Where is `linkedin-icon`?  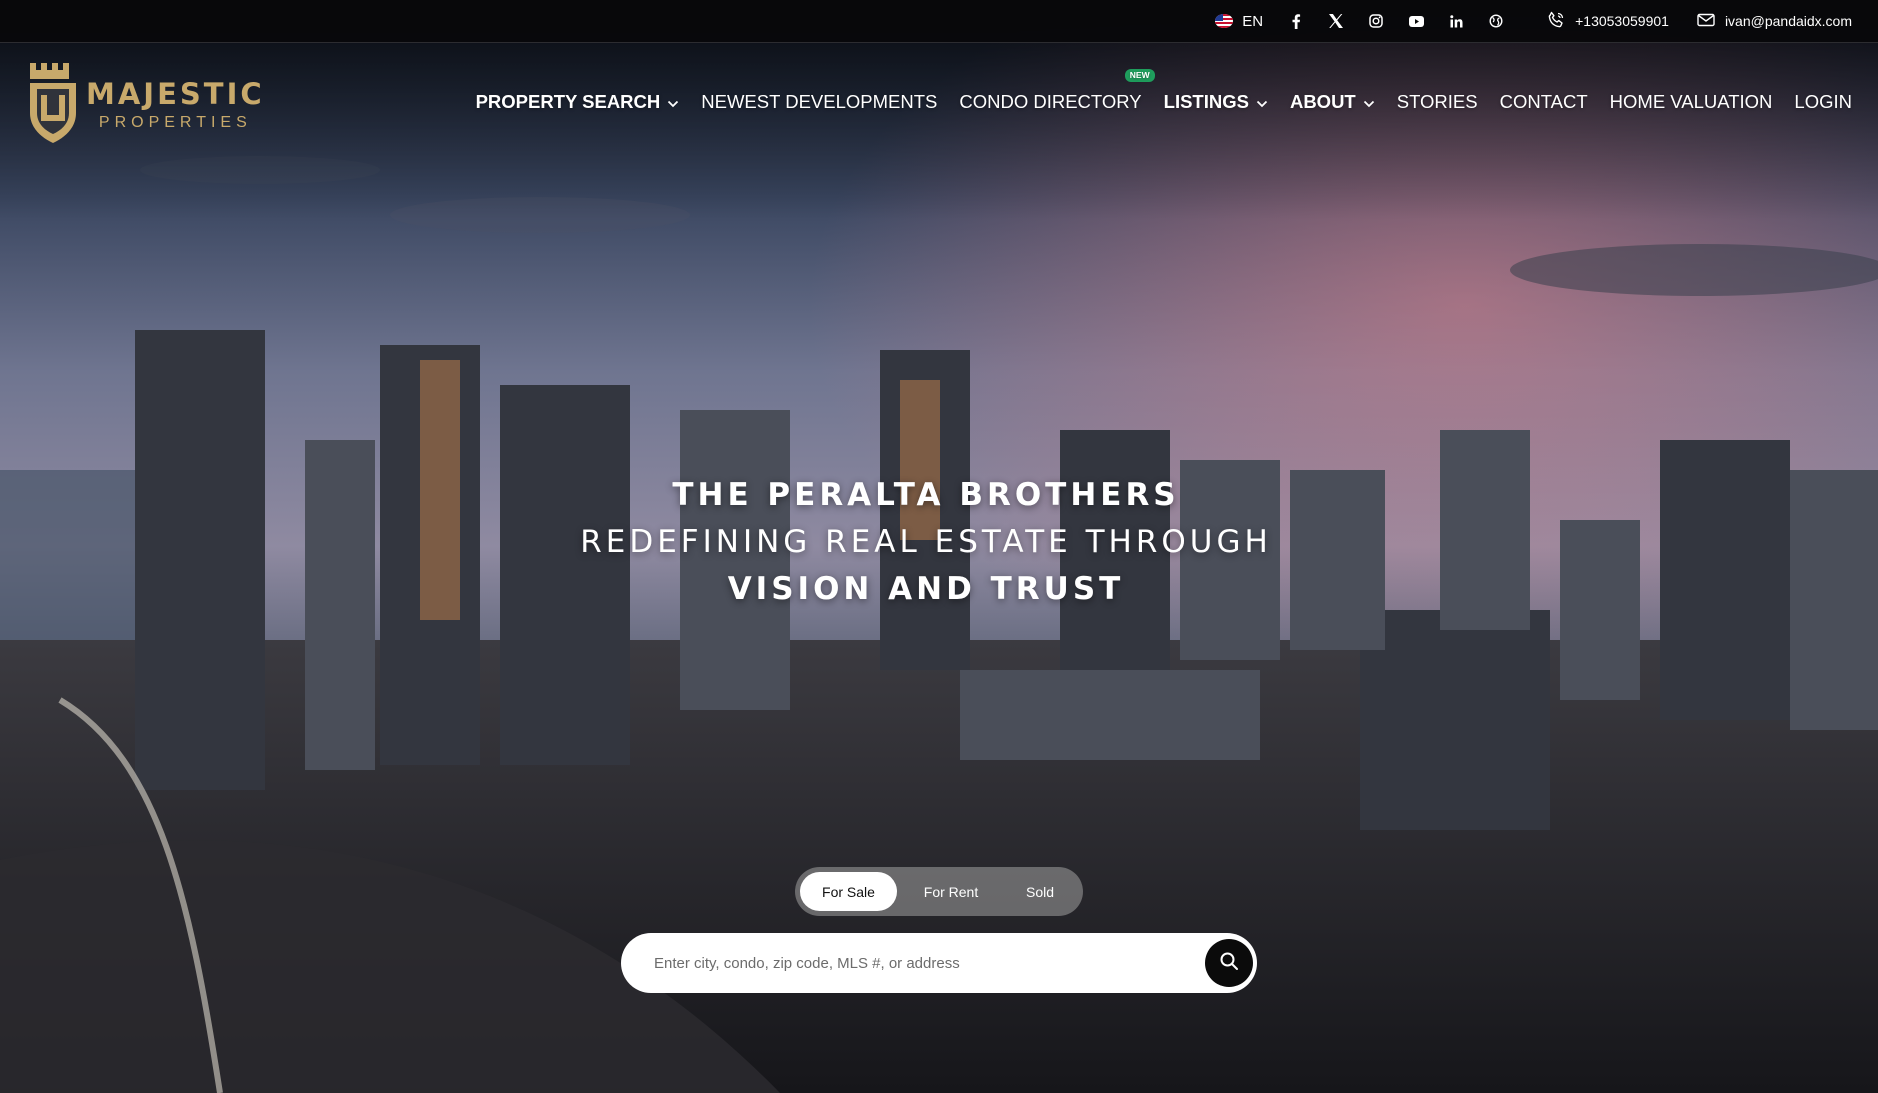
linkedin-icon is located at coordinates (1456, 21).